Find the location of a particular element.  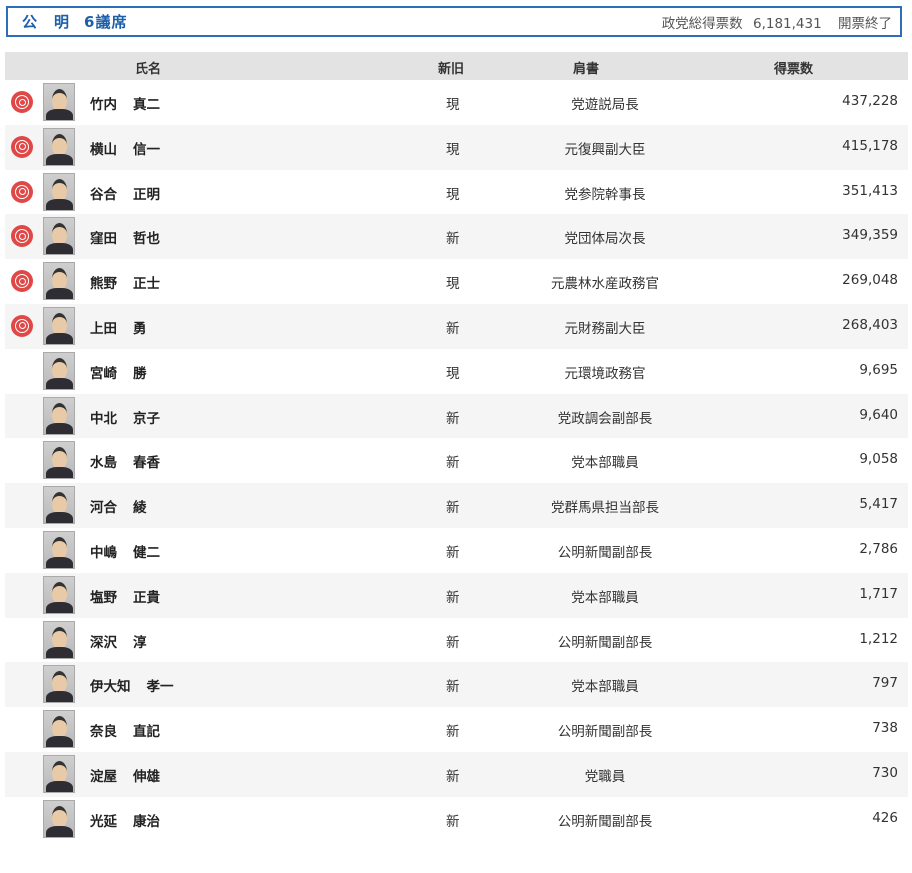

candidate-votes: 9,695 is located at coordinates (878, 369).